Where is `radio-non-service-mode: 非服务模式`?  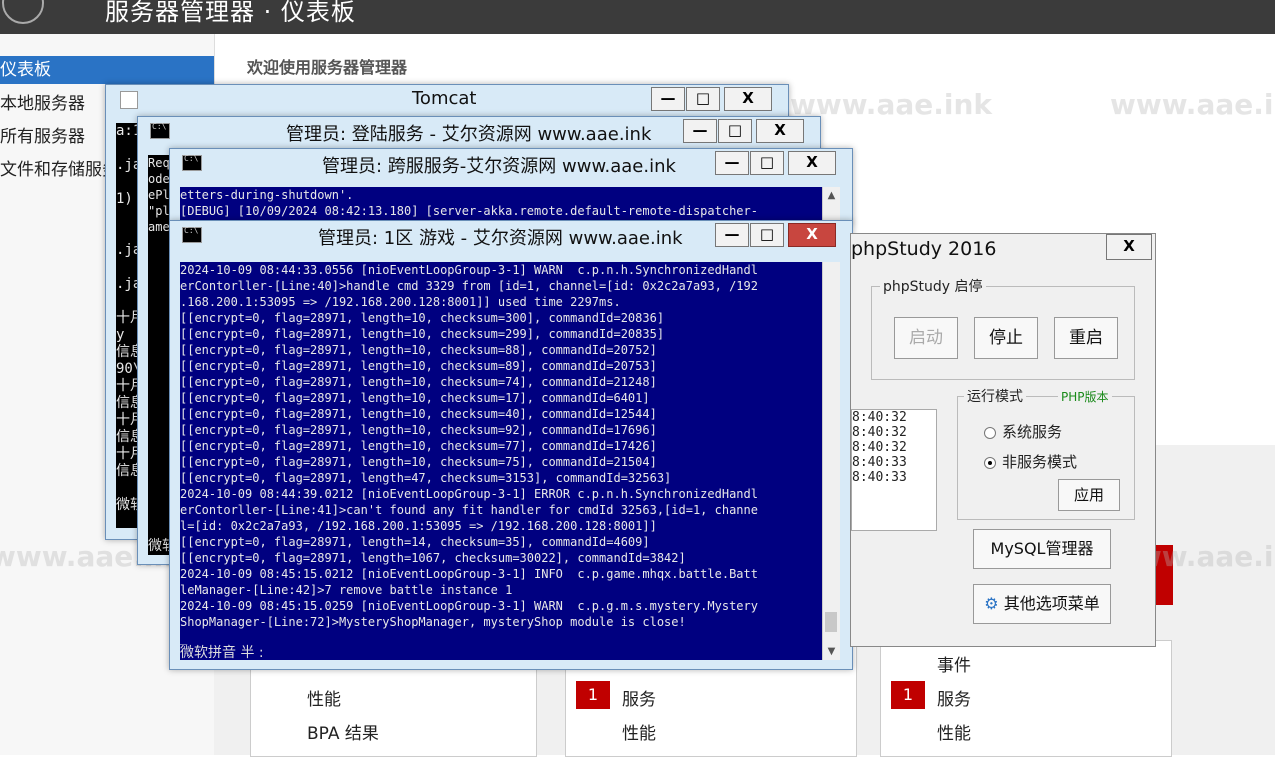 radio-non-service-mode: 非服务模式 is located at coordinates (1030, 461).